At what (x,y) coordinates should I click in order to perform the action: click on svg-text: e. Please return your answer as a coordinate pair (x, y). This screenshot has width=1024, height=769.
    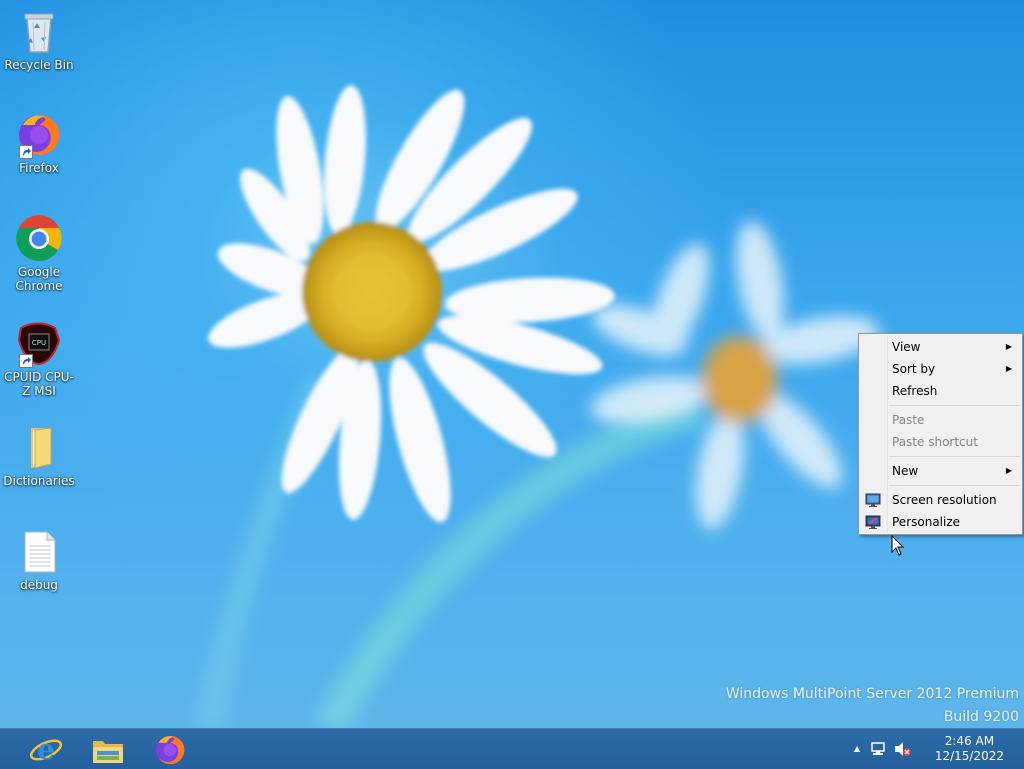
    Looking at the image, I should click on (46, 749).